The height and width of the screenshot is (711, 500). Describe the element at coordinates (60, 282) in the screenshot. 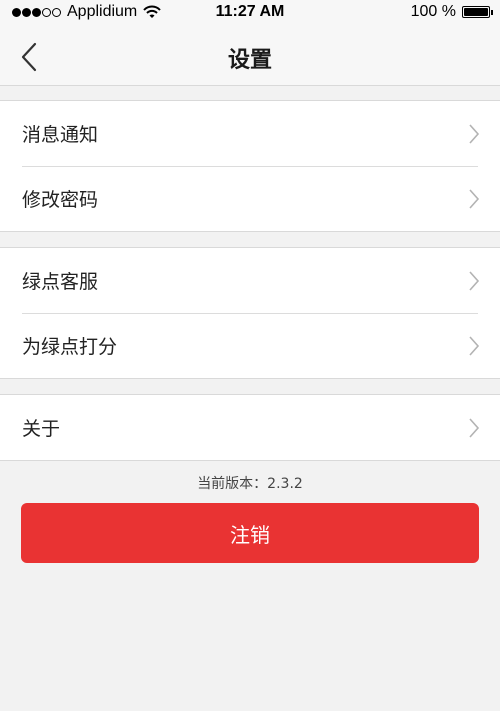

I see `settings-item-label: 绿点客服` at that location.